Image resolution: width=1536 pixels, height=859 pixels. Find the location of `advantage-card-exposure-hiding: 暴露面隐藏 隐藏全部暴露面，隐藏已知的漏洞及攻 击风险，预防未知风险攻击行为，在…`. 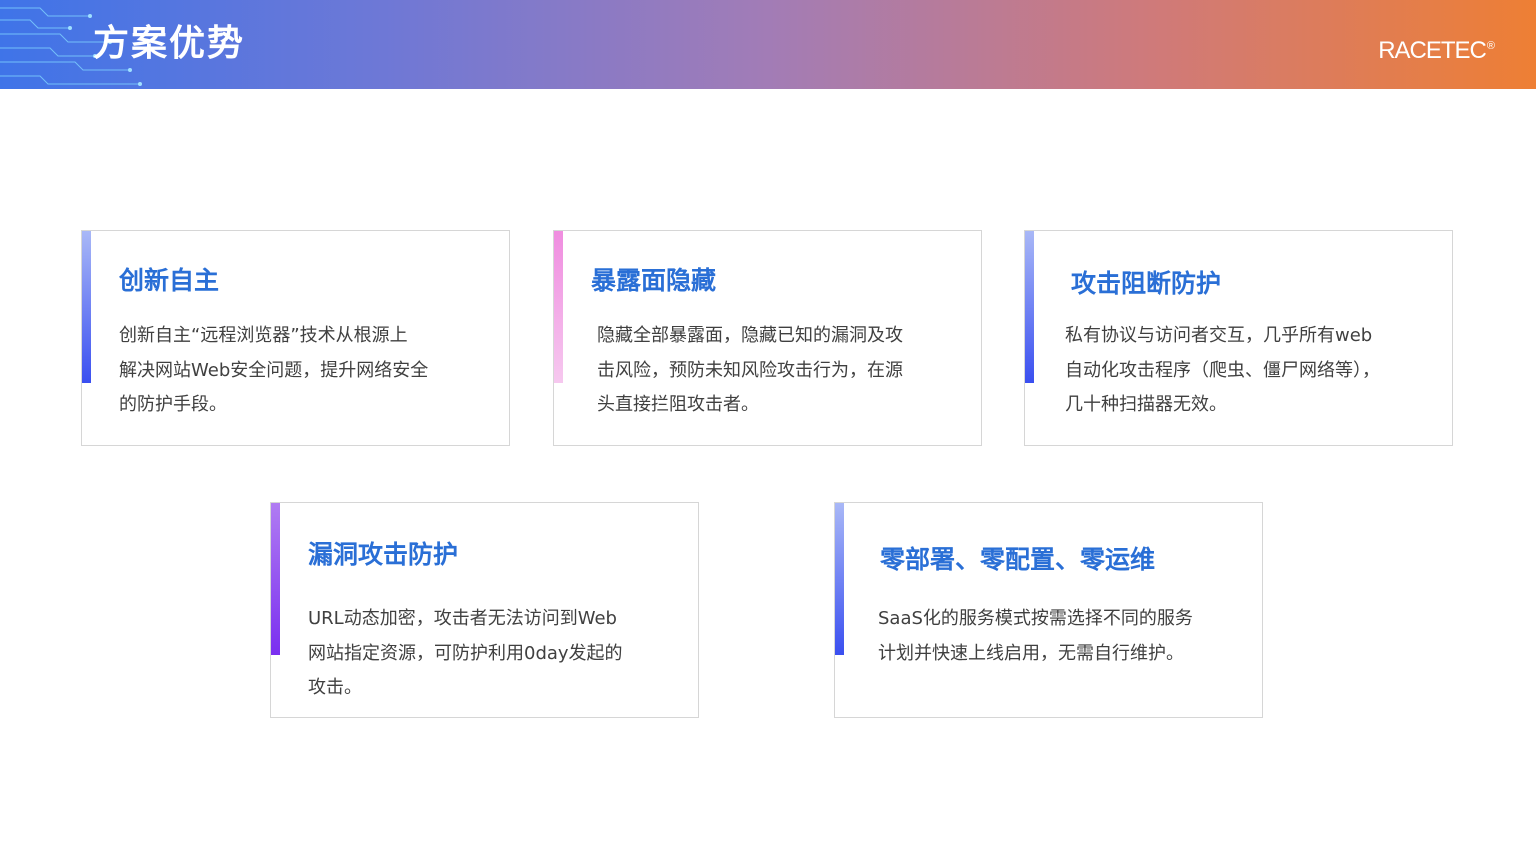

advantage-card-exposure-hiding: 暴露面隐藏 隐藏全部暴露面，隐藏已知的漏洞及攻 击风险，预防未知风险攻击行为，在… is located at coordinates (767, 338).